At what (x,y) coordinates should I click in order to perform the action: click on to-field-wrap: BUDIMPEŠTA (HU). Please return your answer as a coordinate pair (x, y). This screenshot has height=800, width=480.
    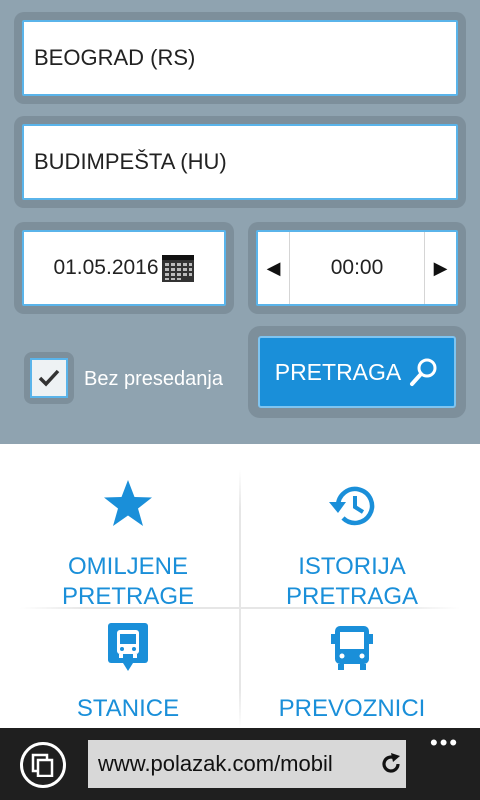
    Looking at the image, I should click on (240, 162).